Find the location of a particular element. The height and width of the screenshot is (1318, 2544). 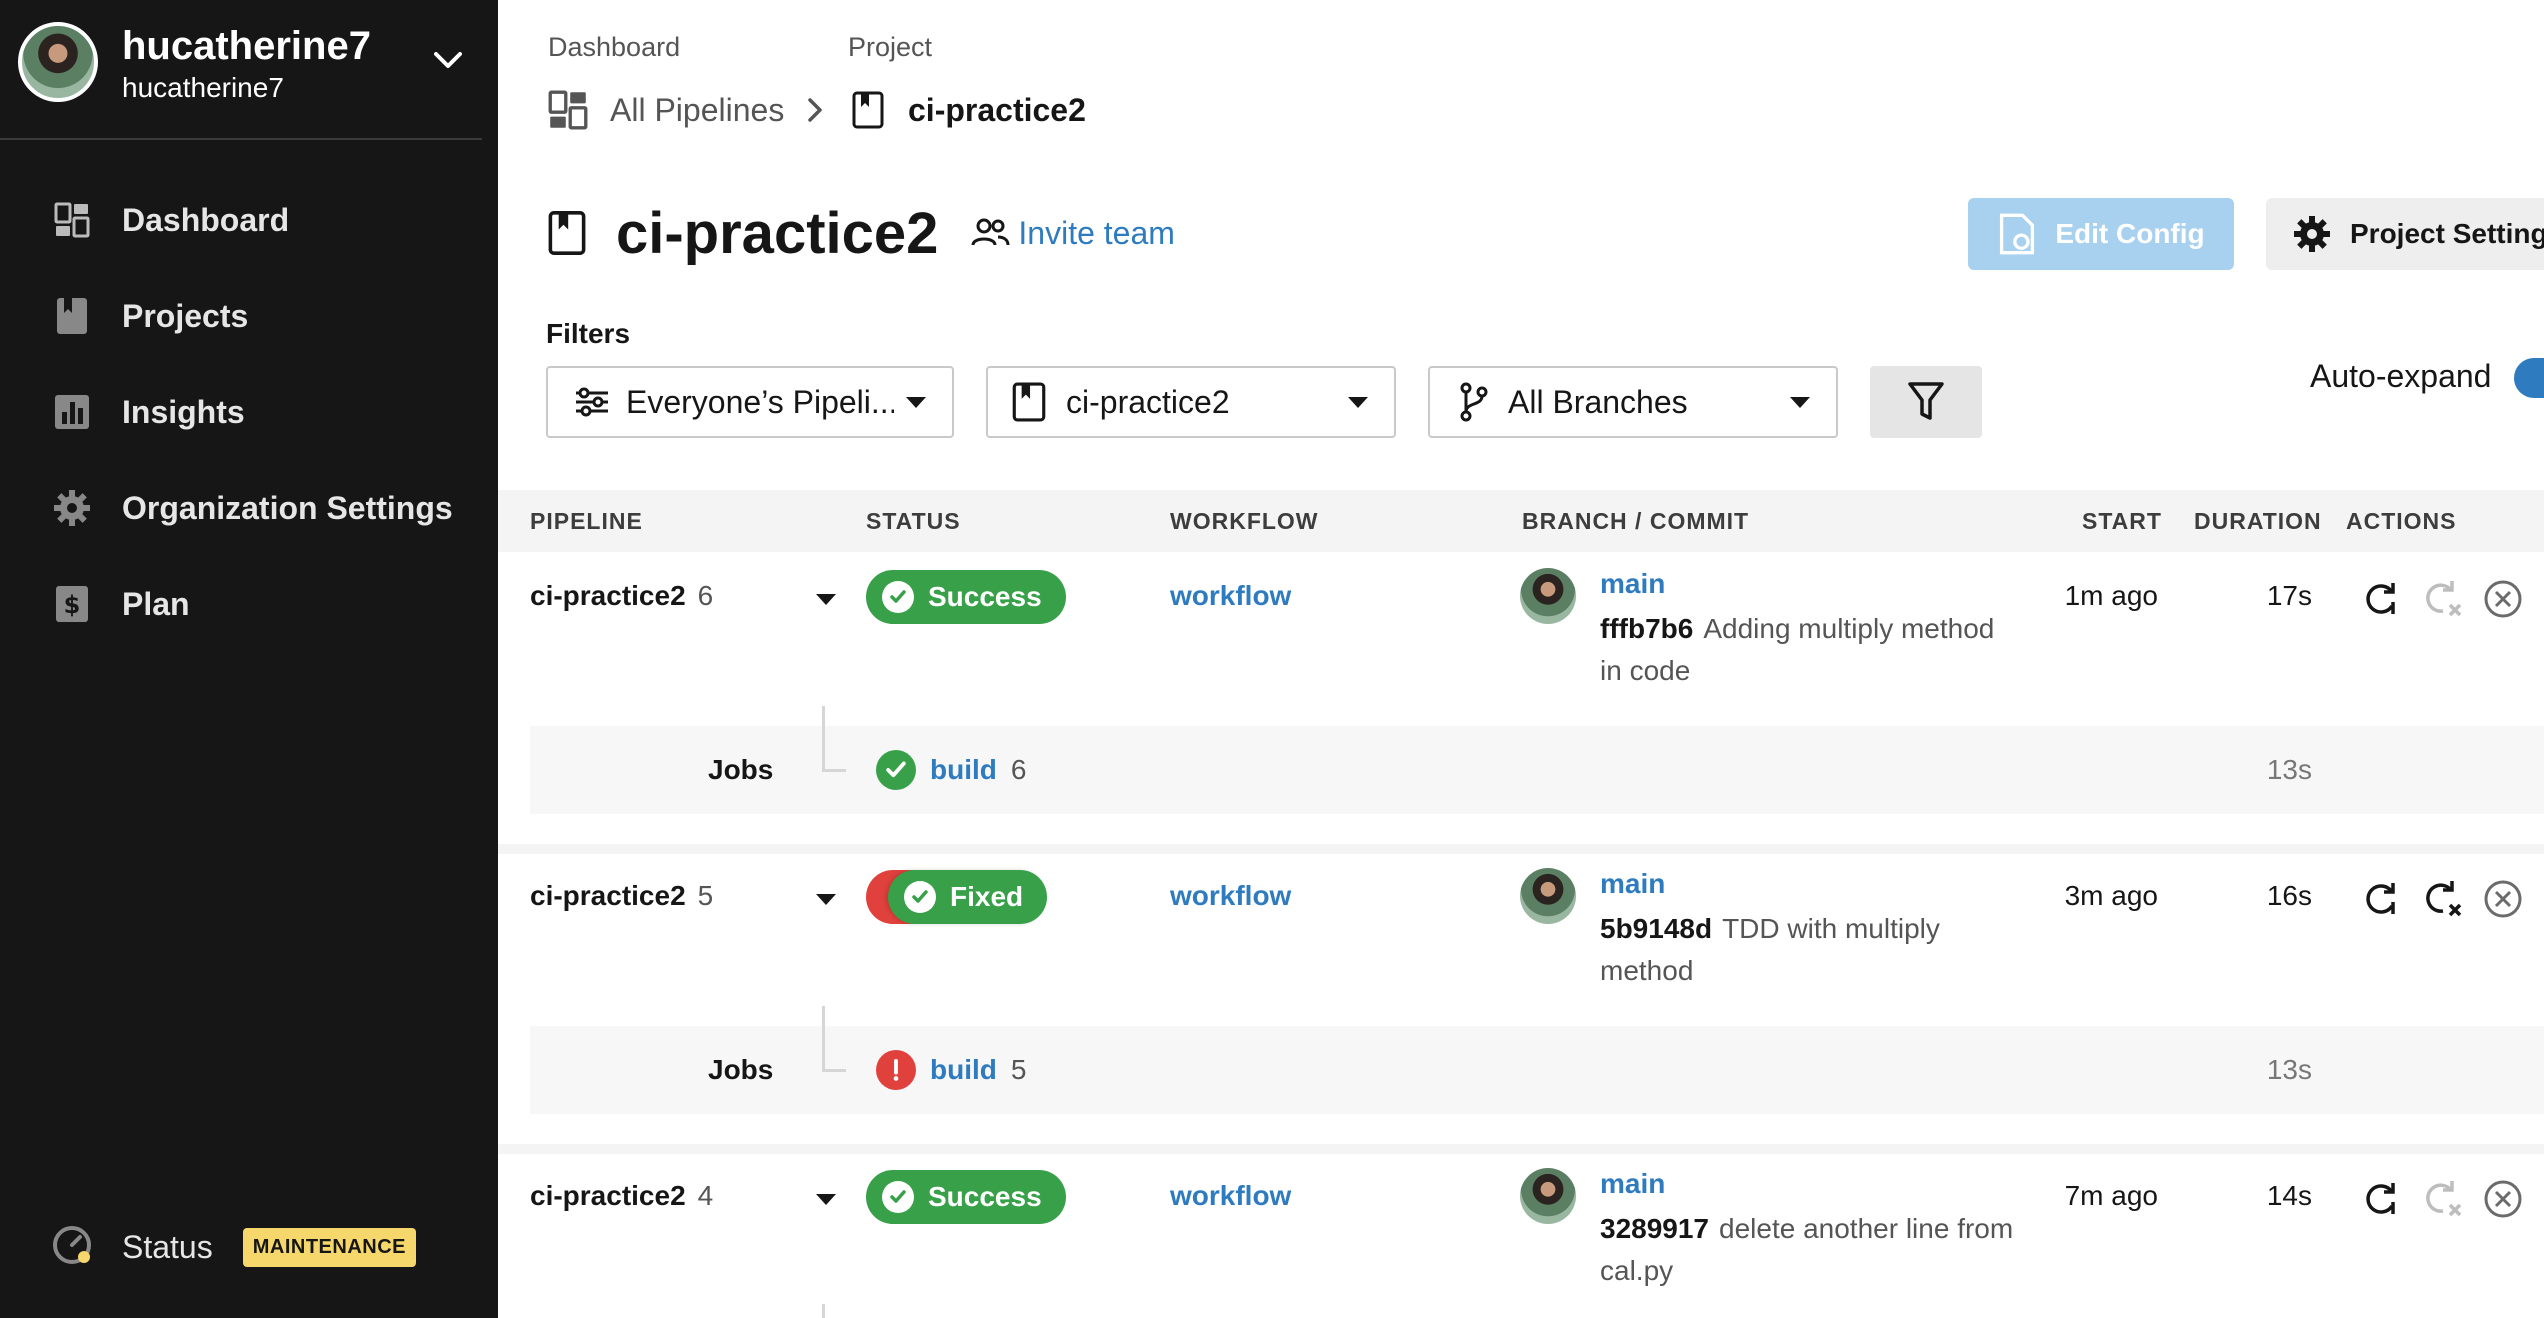

user-switcher: hucatherine7 hucatherine7 is located at coordinates (248, 63).